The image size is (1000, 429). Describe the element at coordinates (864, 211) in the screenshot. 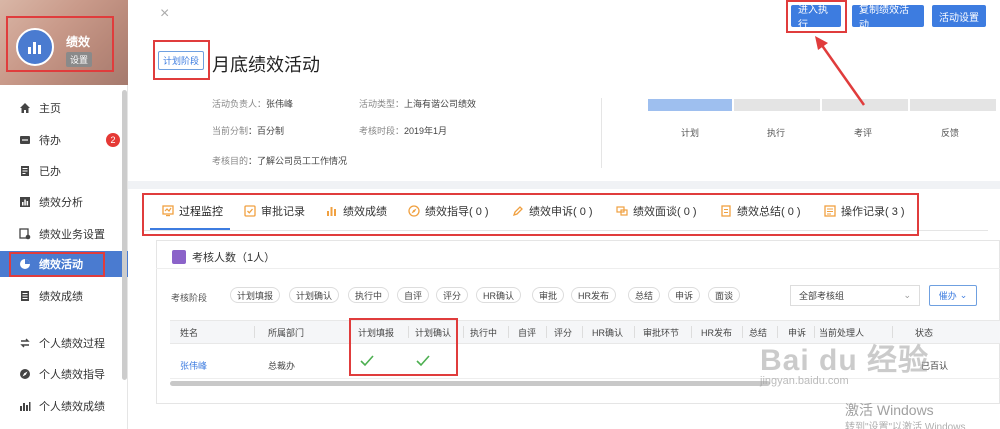

I see `tab-operation-log: 操作记录( 3 )` at that location.